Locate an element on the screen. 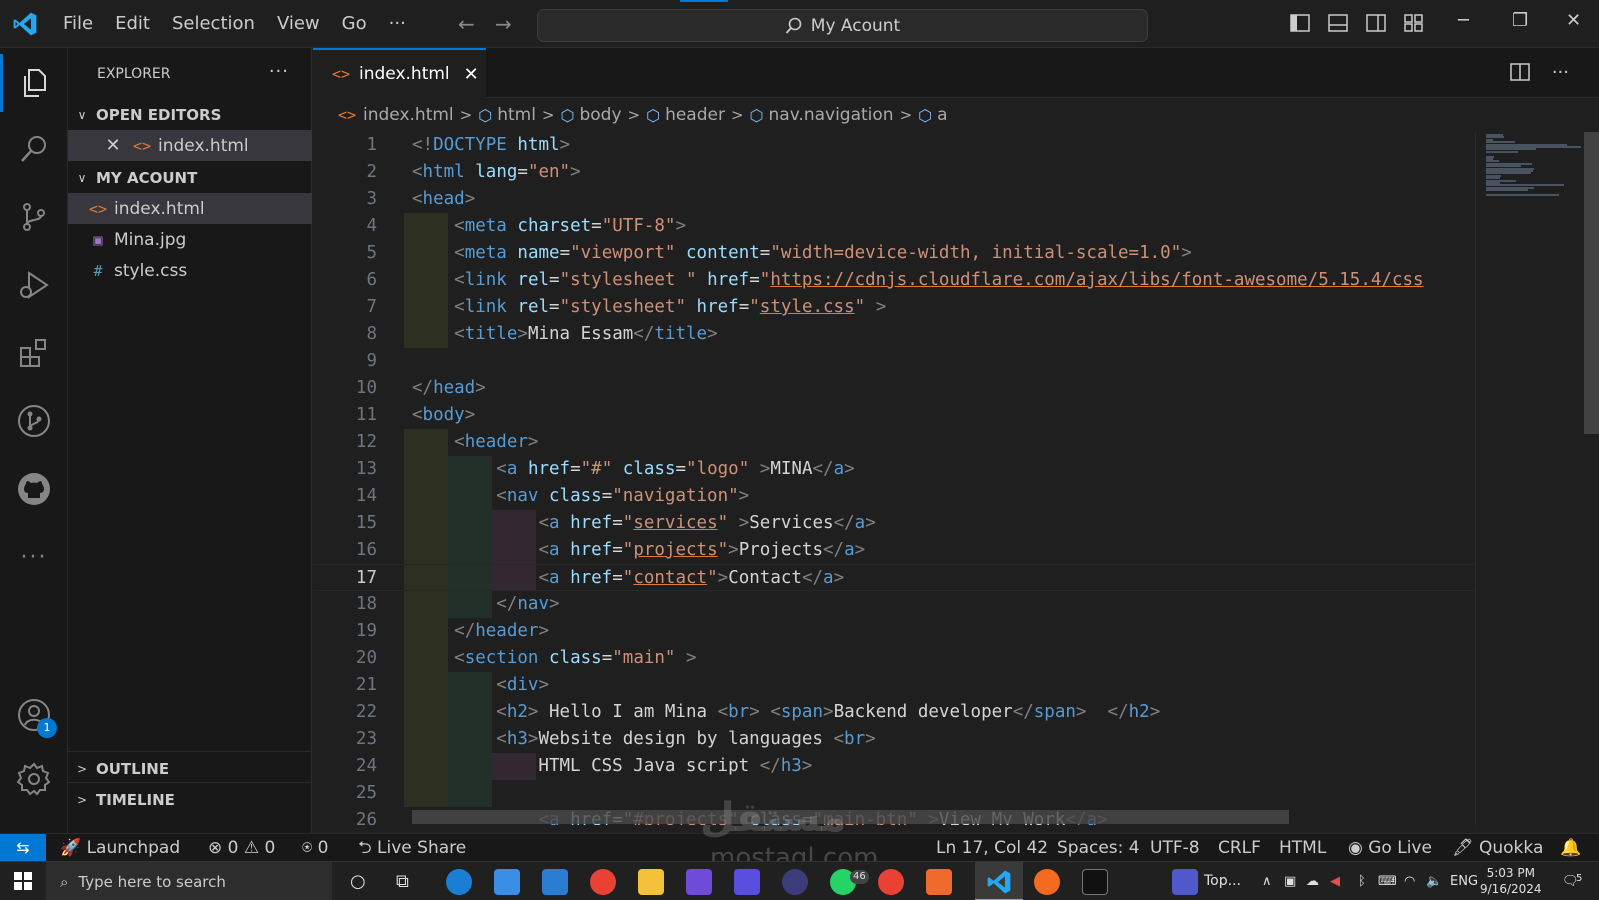 This screenshot has width=1599, height=900. breadcrumb-header: ⬡ header is located at coordinates (685, 115).